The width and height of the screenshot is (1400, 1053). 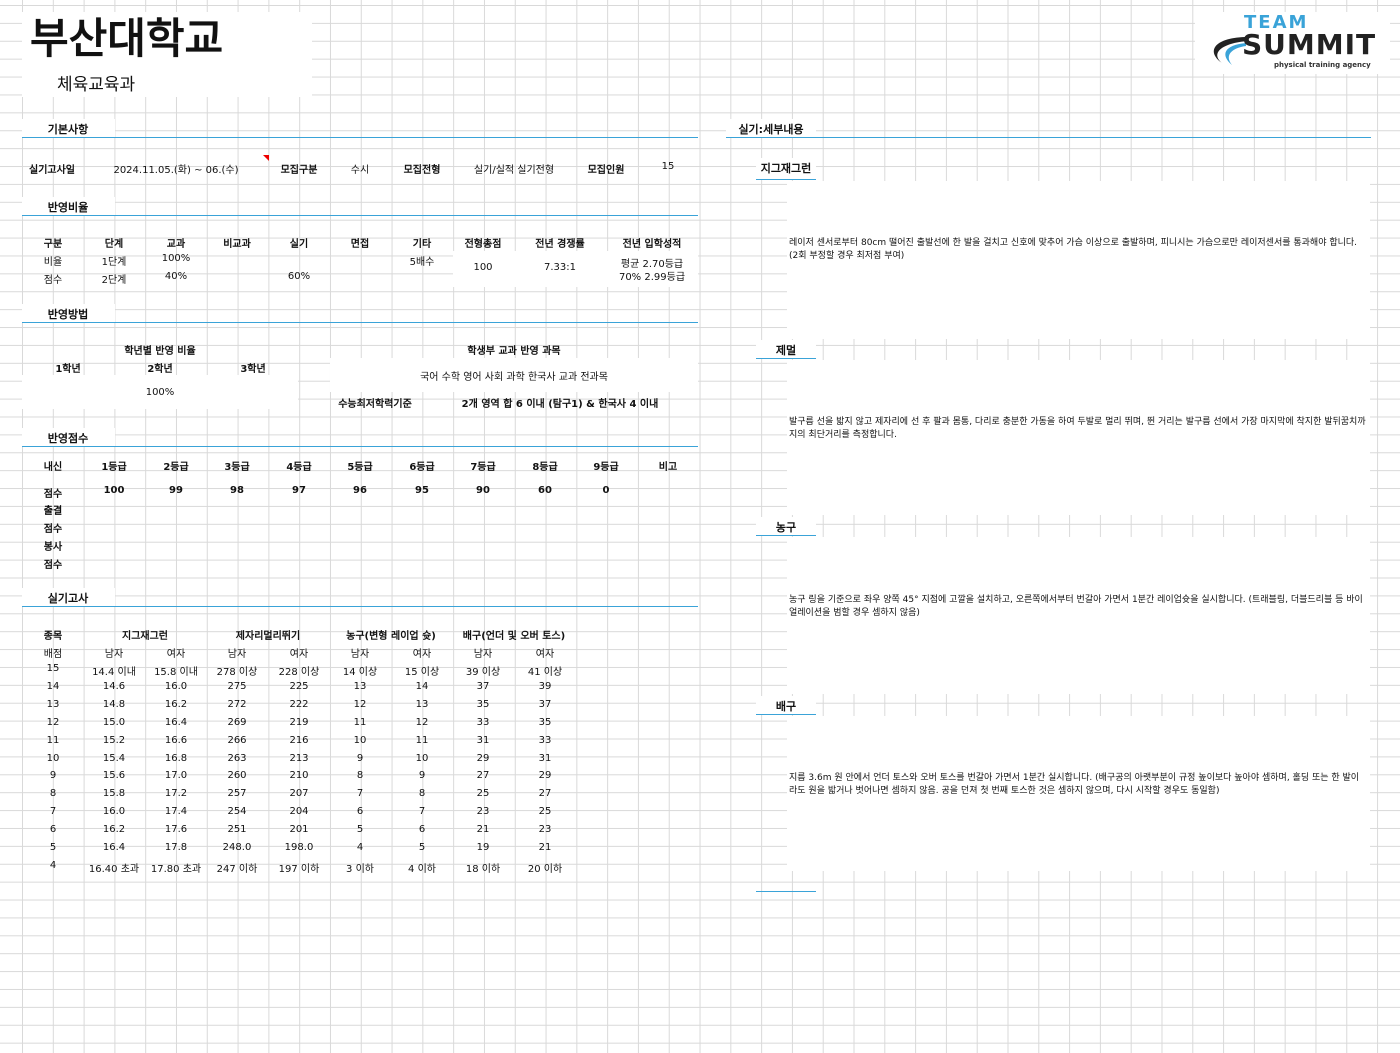 What do you see at coordinates (299, 812) in the screenshot?
I see `practical-cell: 204` at bounding box center [299, 812].